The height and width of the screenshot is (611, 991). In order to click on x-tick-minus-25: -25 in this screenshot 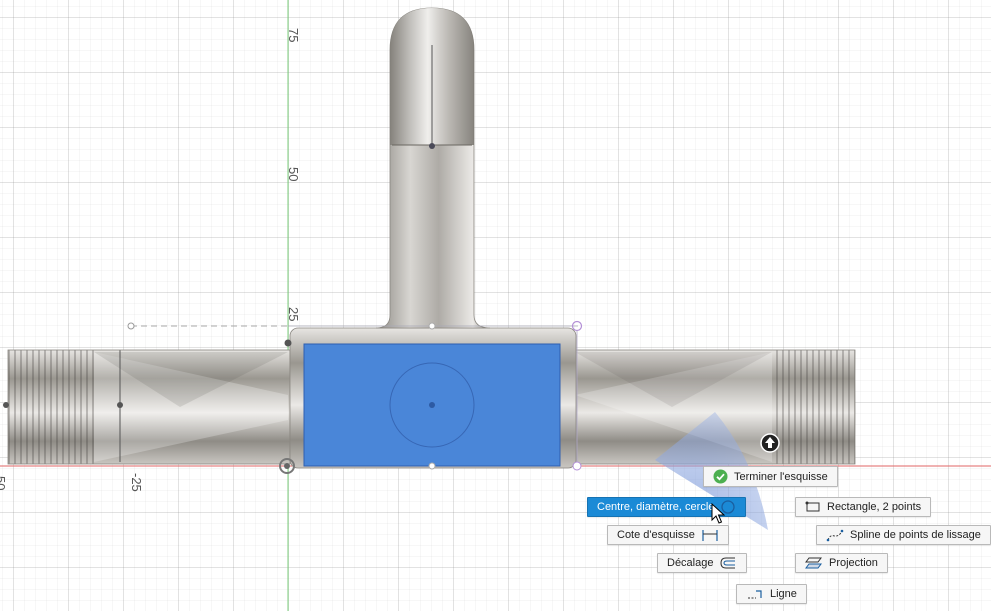, I will do `click(136, 482)`.